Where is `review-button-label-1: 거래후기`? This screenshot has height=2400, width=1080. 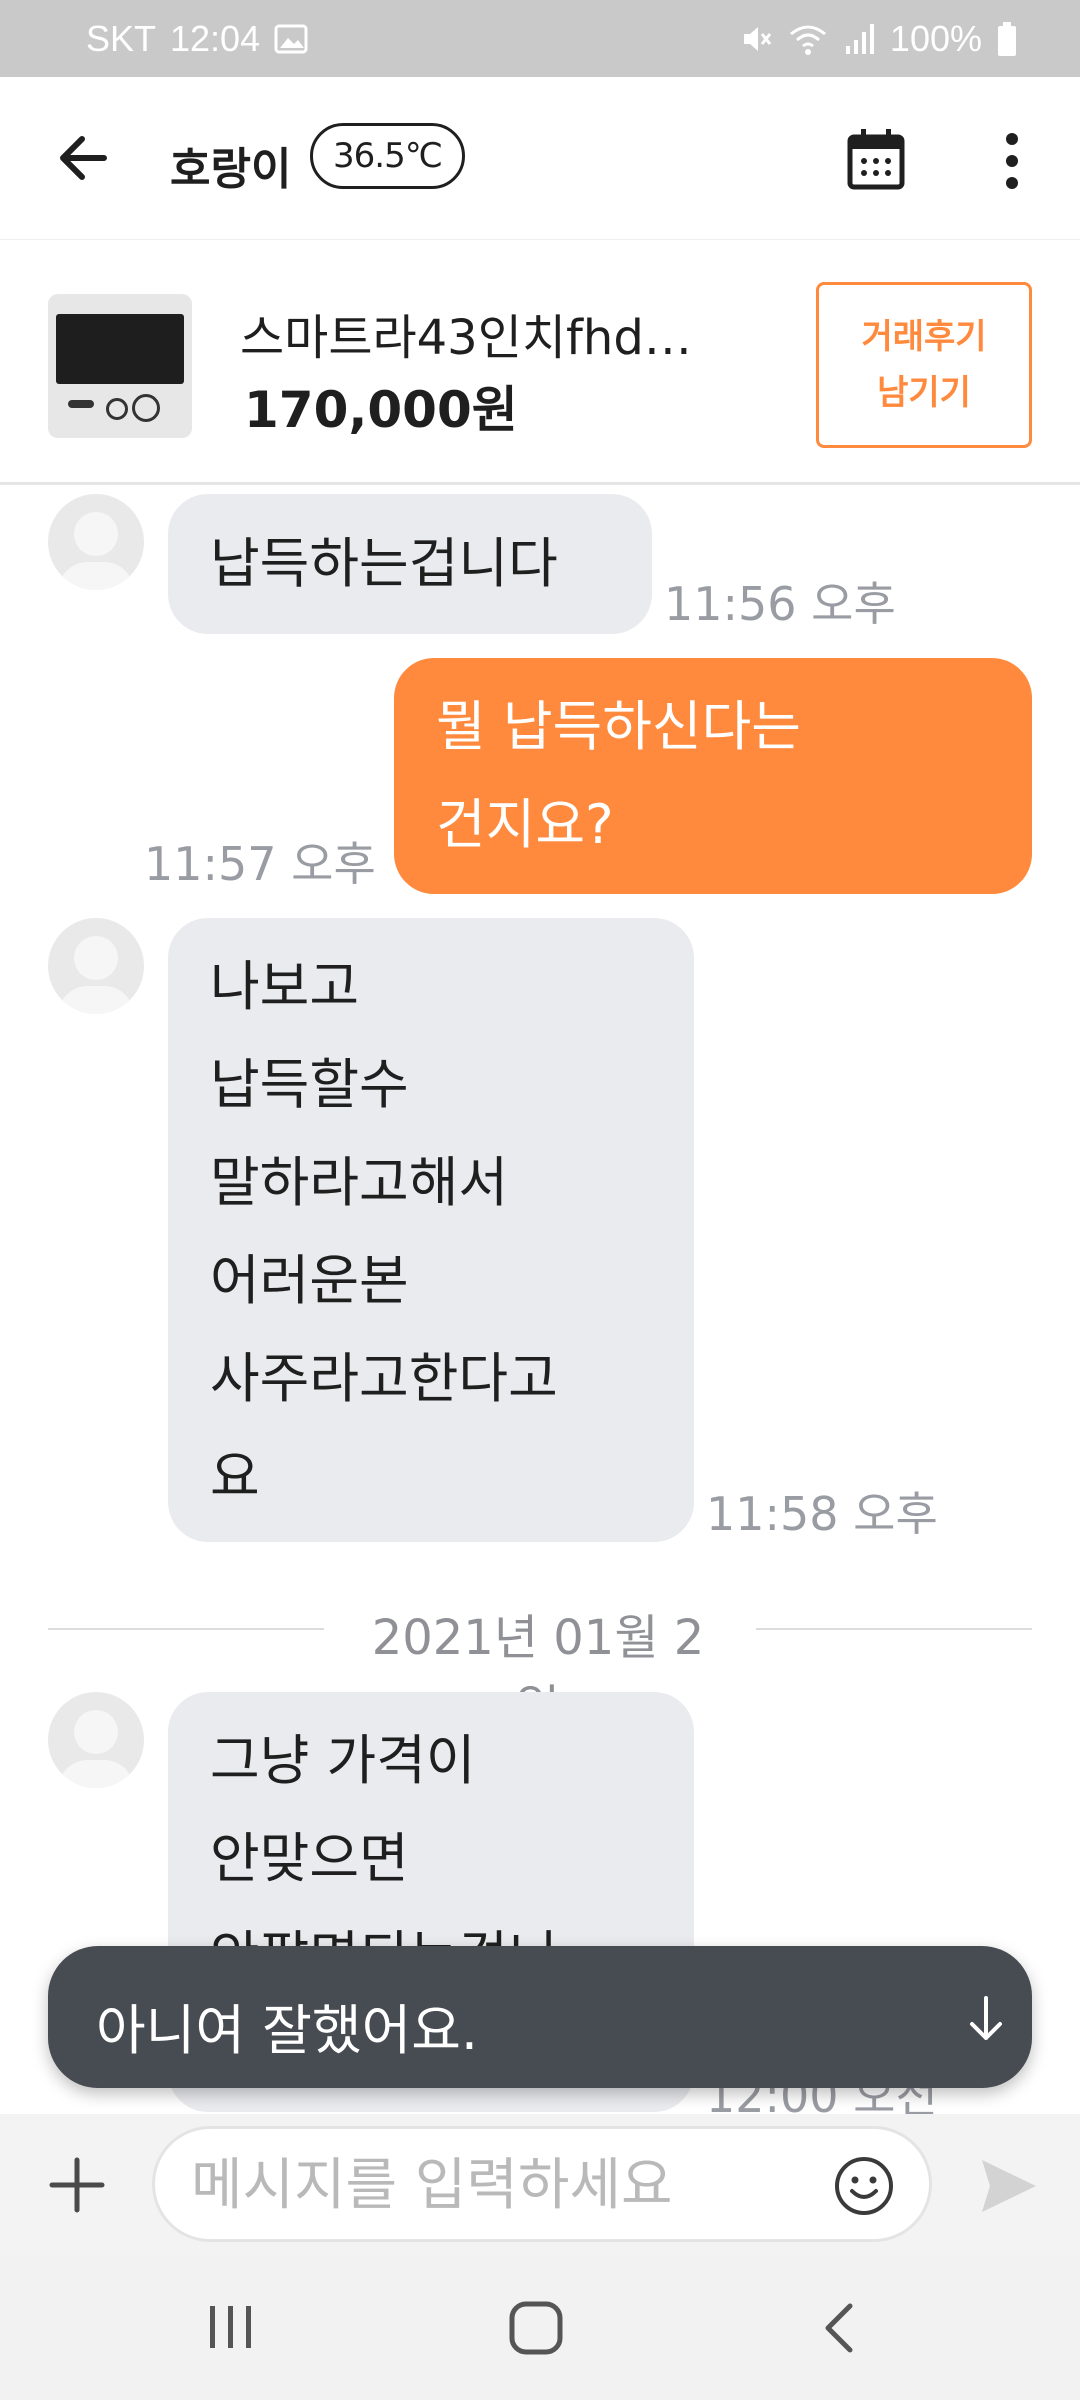 review-button-label-1: 거래후기 is located at coordinates (924, 337).